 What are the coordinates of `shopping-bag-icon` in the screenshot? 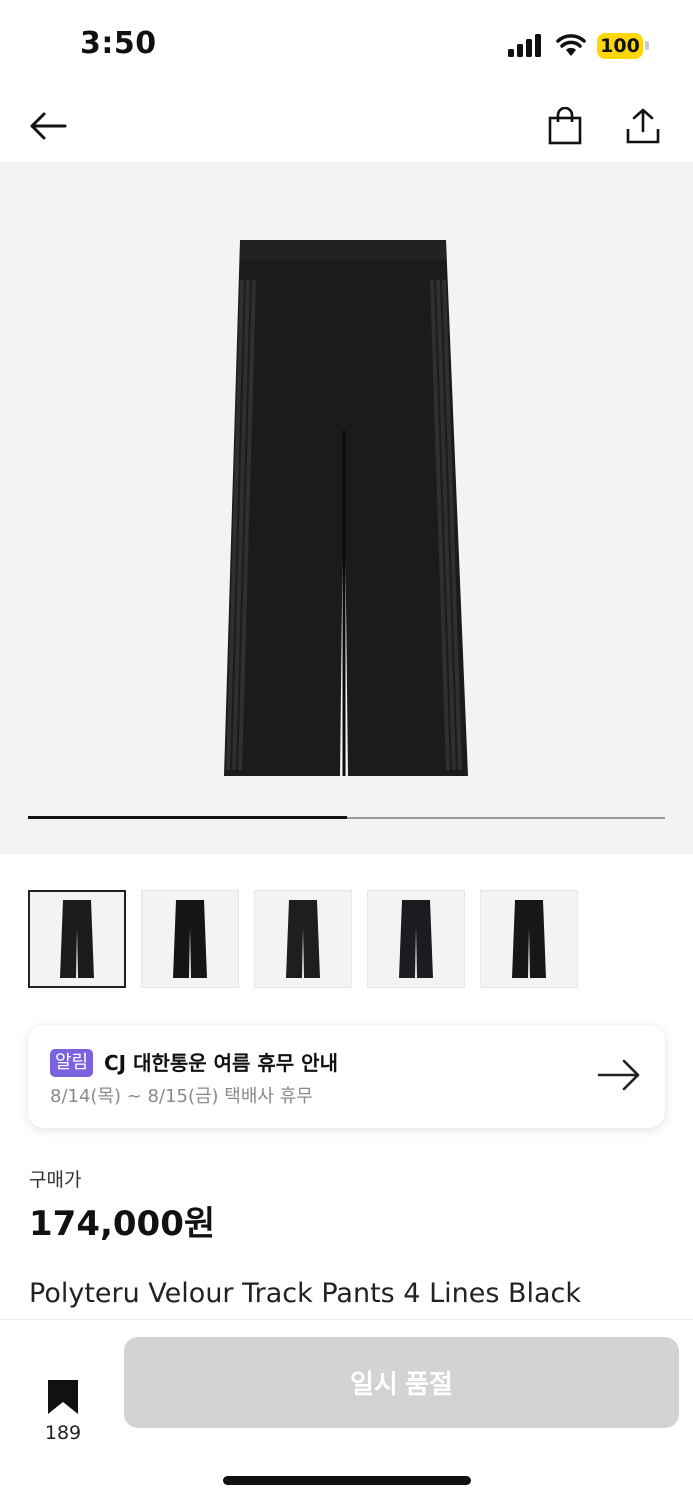 It's located at (565, 126).